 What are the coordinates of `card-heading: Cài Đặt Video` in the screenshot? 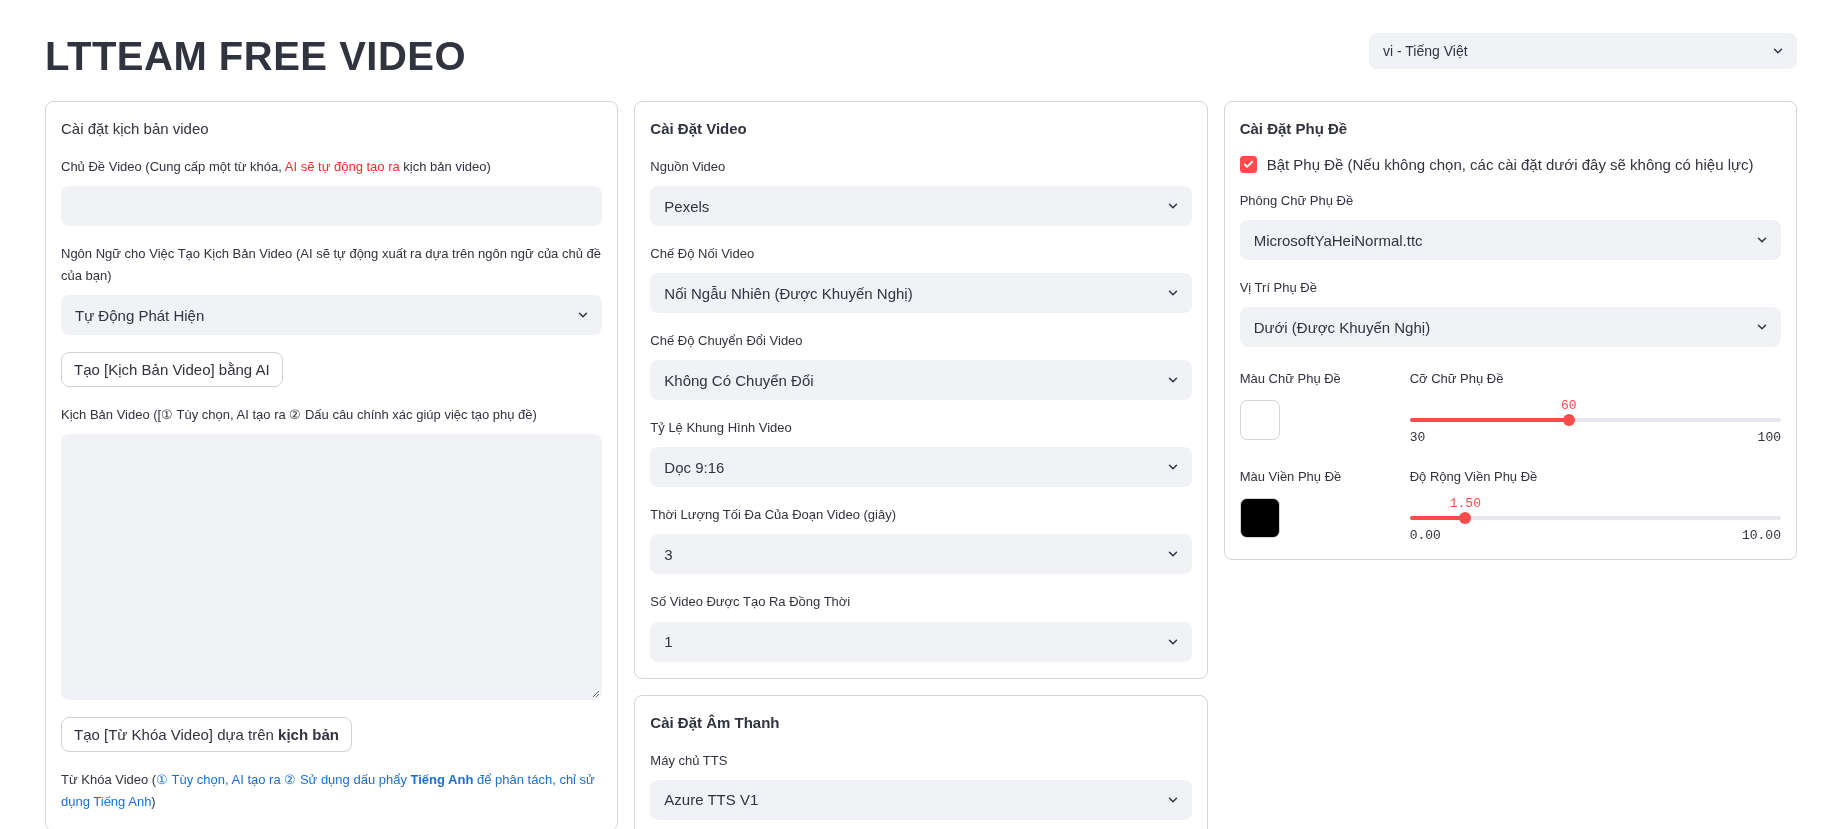 It's located at (699, 128).